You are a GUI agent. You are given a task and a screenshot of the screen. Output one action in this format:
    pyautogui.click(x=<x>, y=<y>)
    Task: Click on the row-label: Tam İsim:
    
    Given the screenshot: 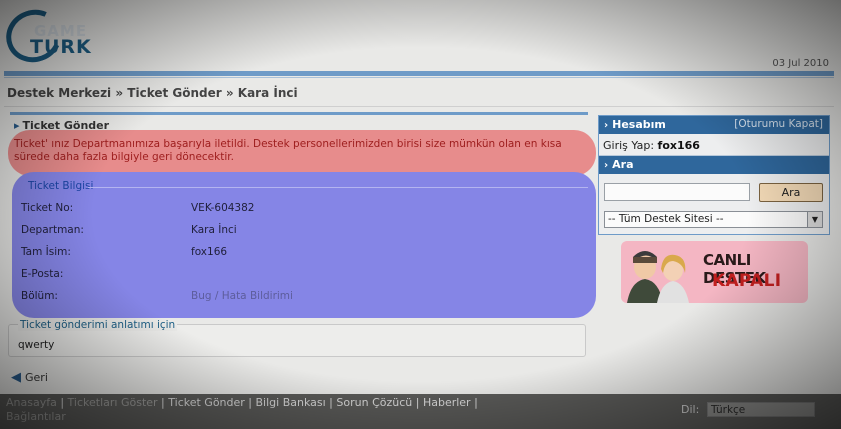 What is the action you would take?
    pyautogui.click(x=46, y=252)
    